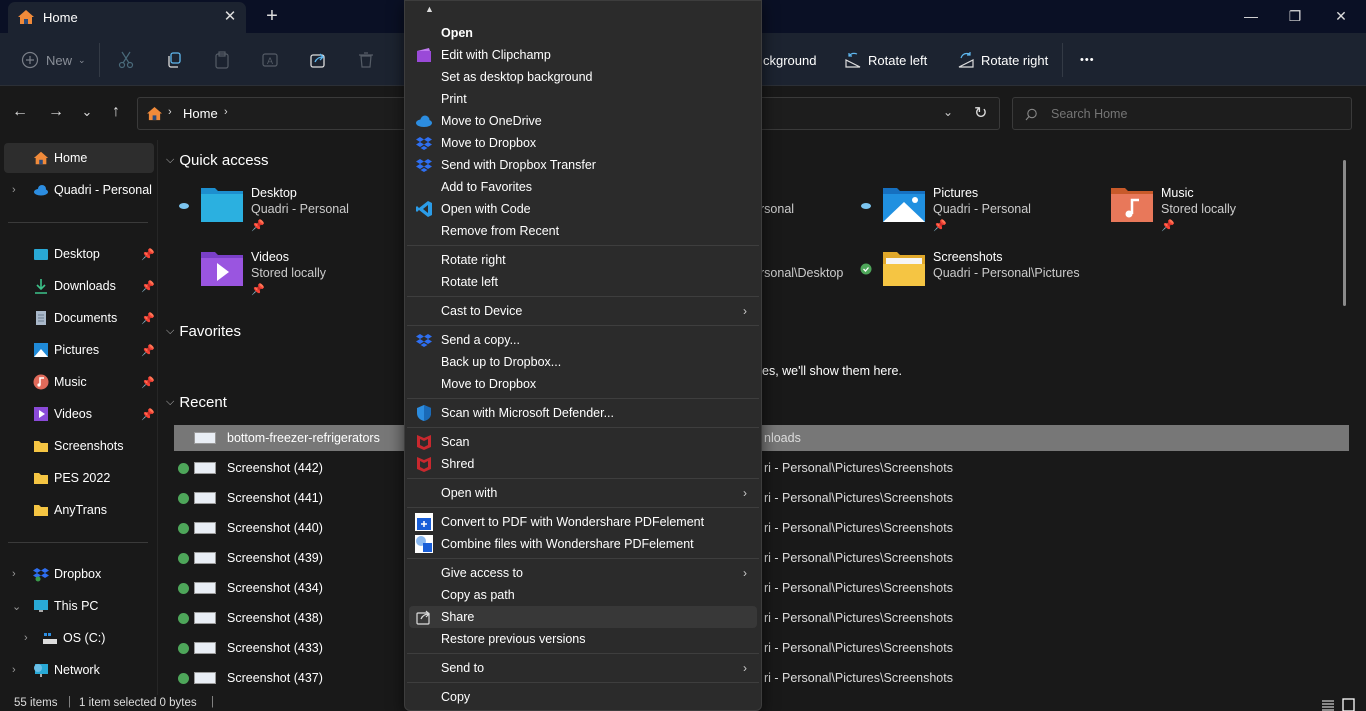 This screenshot has height=711, width=1366. I want to click on menu-item-send-with-dropbox-transfer: Send with Dropbox Transfer, so click(583, 165).